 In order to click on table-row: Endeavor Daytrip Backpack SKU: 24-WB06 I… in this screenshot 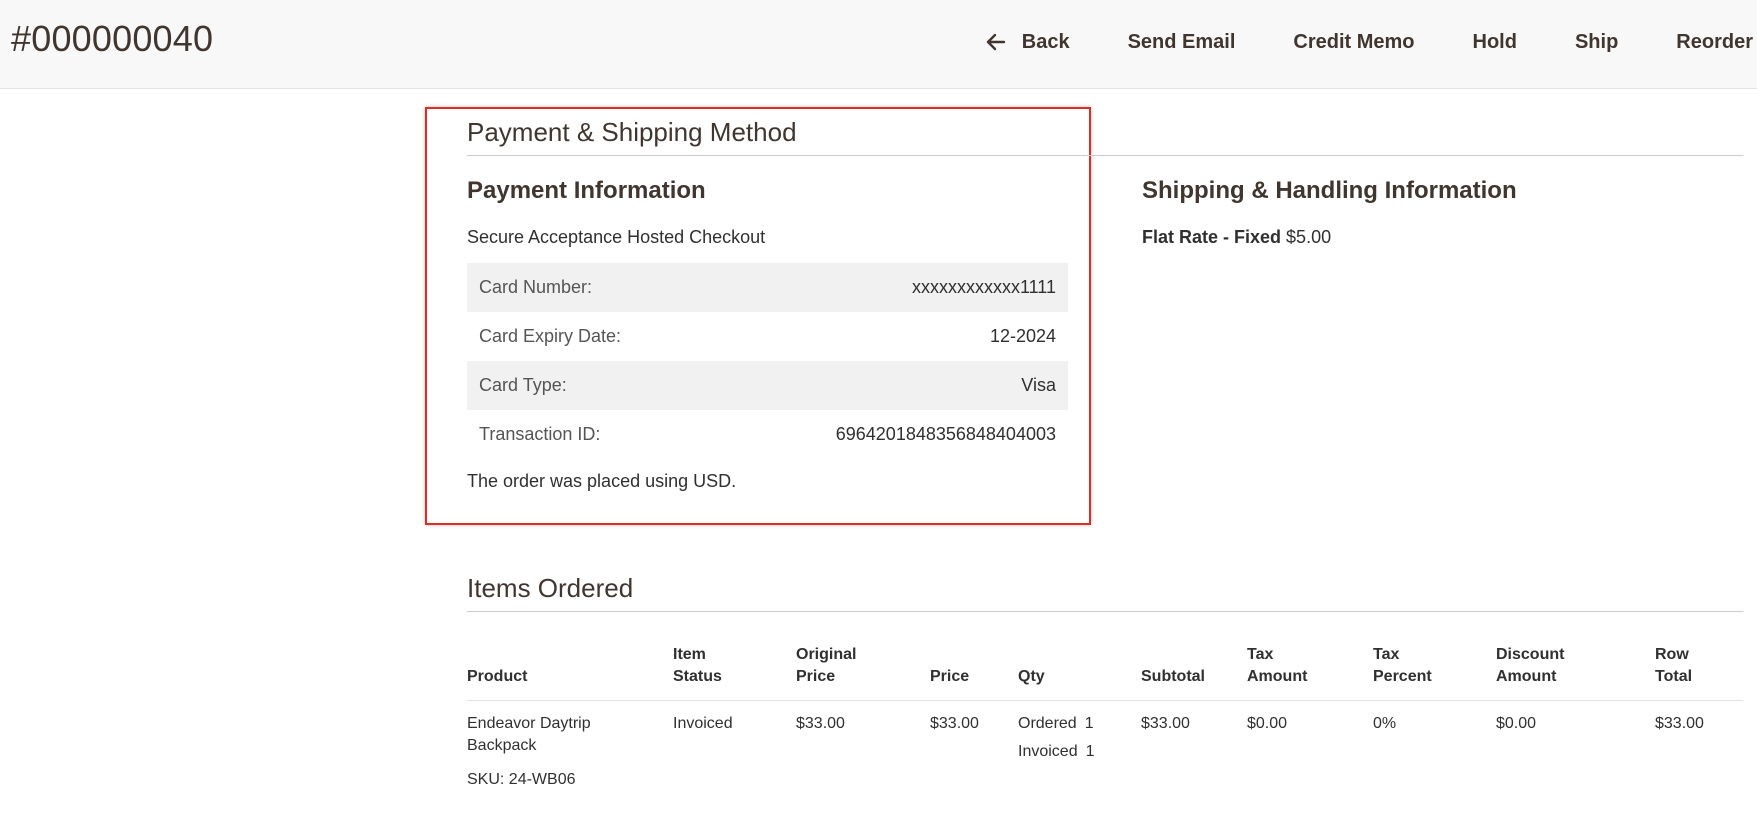, I will do `click(1105, 746)`.